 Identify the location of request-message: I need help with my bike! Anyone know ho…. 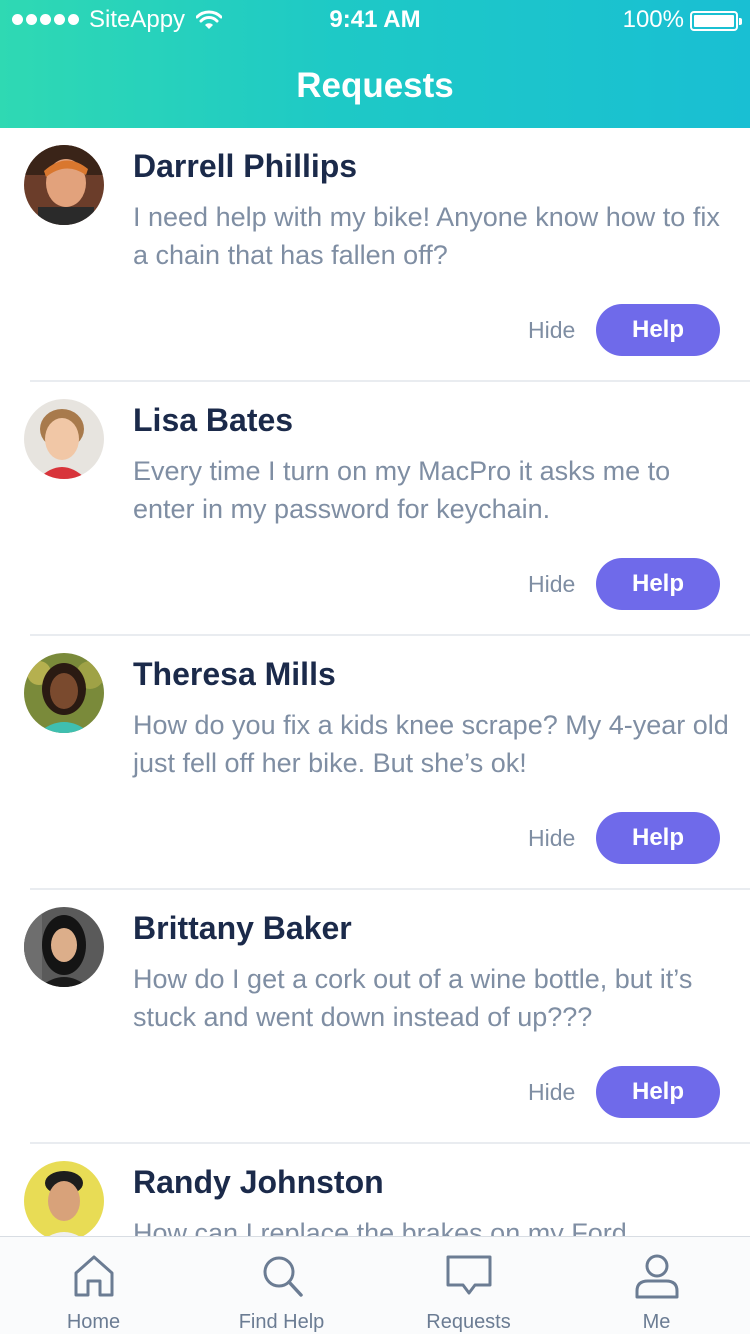
(426, 236).